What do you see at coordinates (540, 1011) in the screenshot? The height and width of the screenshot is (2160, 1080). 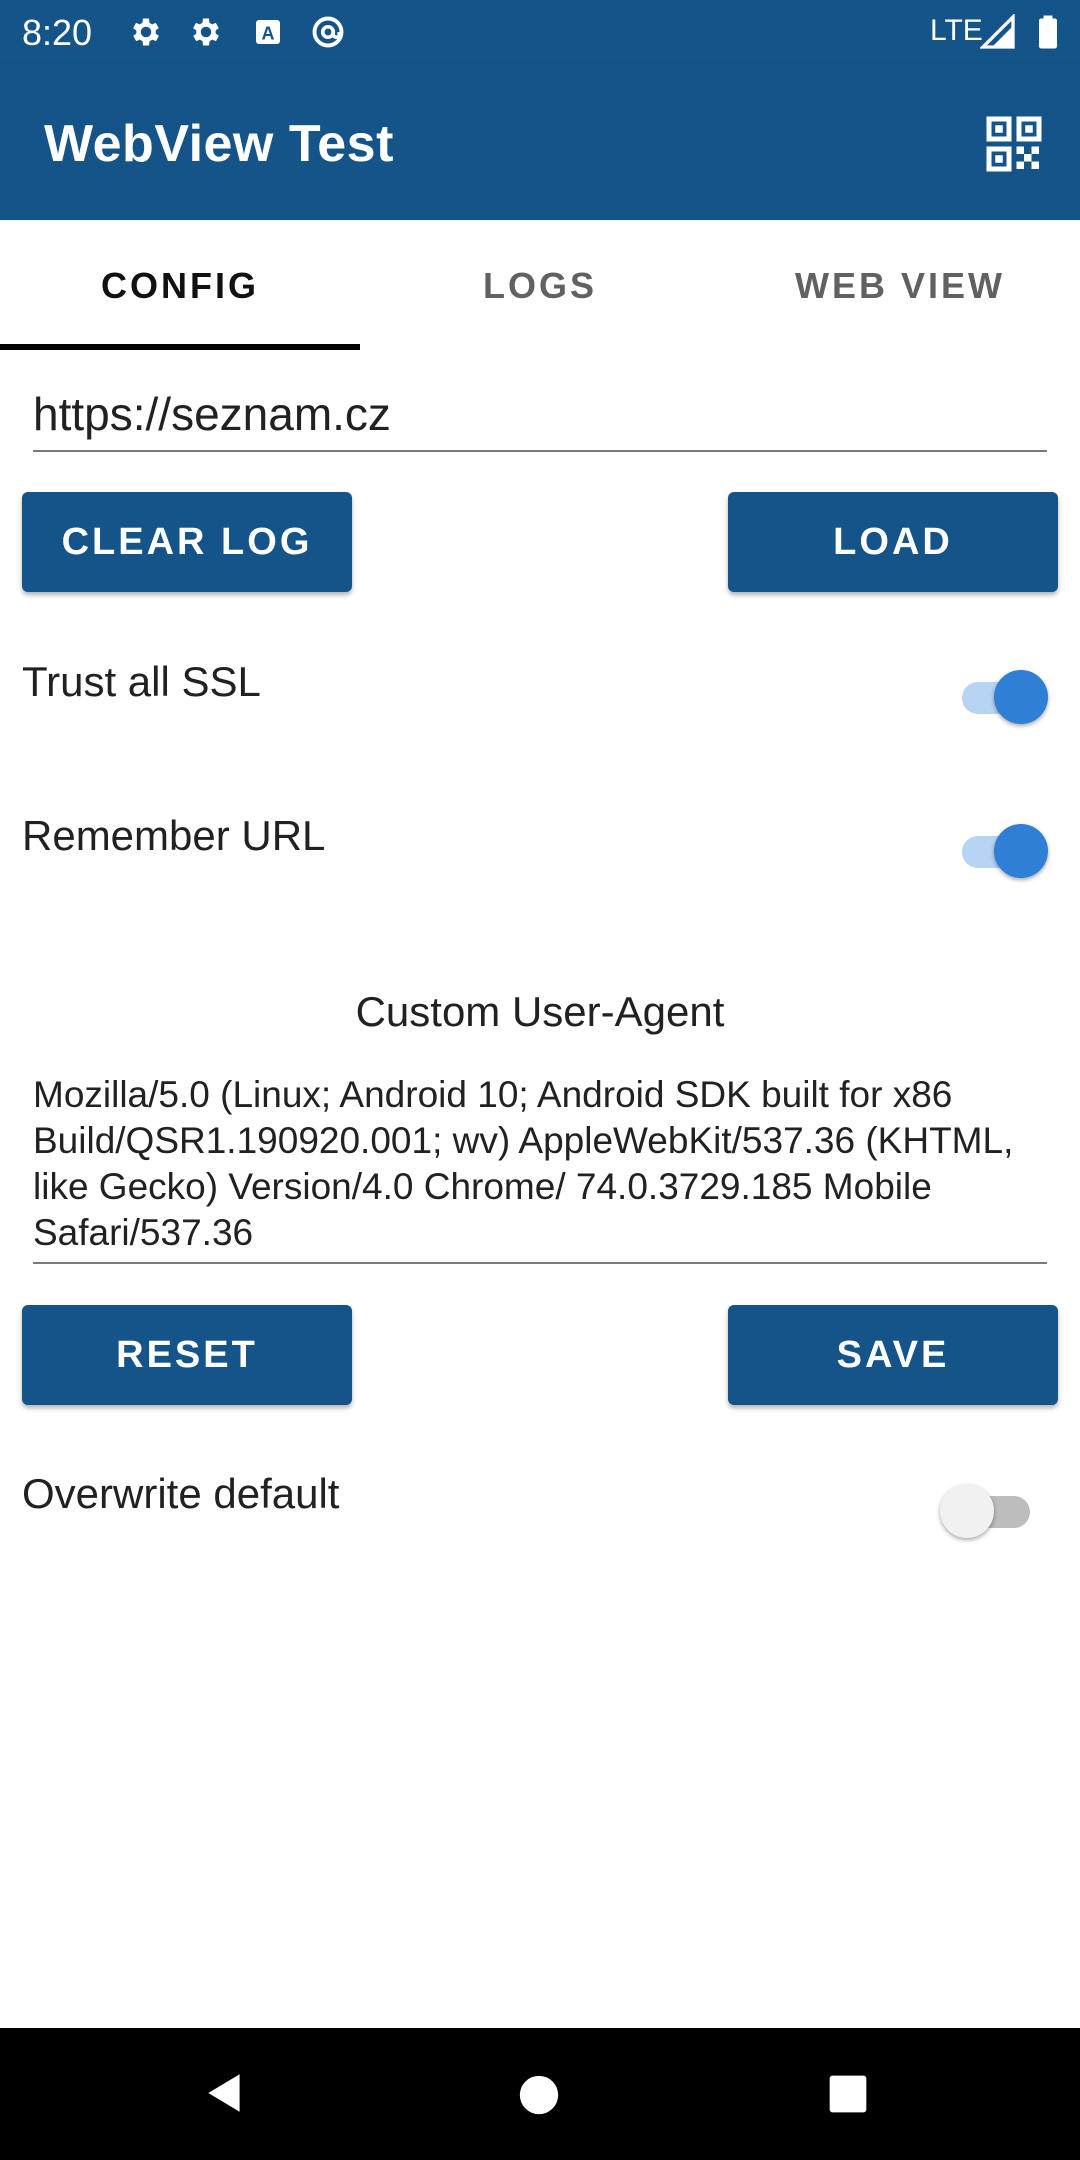 I see `user-agent-title: Custom User-Agent` at bounding box center [540, 1011].